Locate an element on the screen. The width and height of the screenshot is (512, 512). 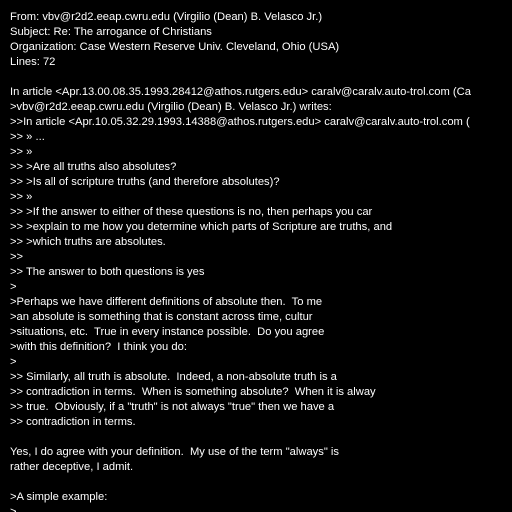
quoted-line: >> contradiction in terms. is located at coordinates (73, 422).